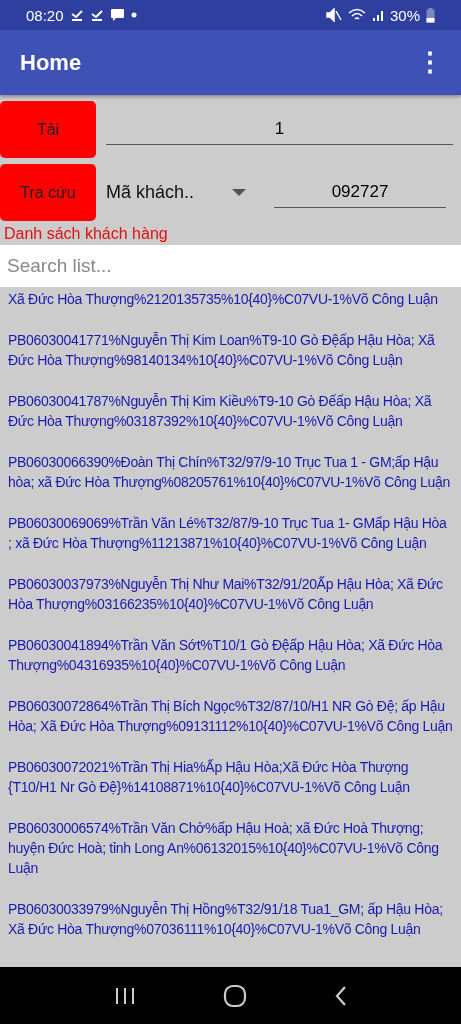 Image resolution: width=461 pixels, height=1024 pixels. What do you see at coordinates (230, 919) in the screenshot?
I see `customer-item: PB06030033979%Nguyễn Thị Hồng%T32/91/18 Tua1_GM; ấp Hậu Hòa; Xã Đức Hòa Thượng%07036111%10{40}%C07VU-1%Võ Công Luận` at bounding box center [230, 919].